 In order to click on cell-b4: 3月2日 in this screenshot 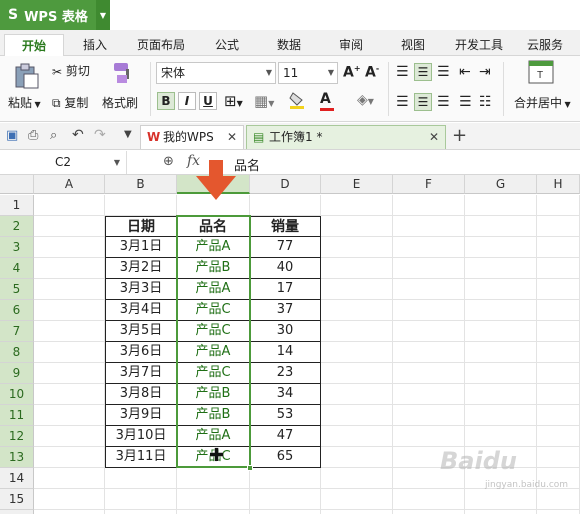, I will do `click(141, 268)`.